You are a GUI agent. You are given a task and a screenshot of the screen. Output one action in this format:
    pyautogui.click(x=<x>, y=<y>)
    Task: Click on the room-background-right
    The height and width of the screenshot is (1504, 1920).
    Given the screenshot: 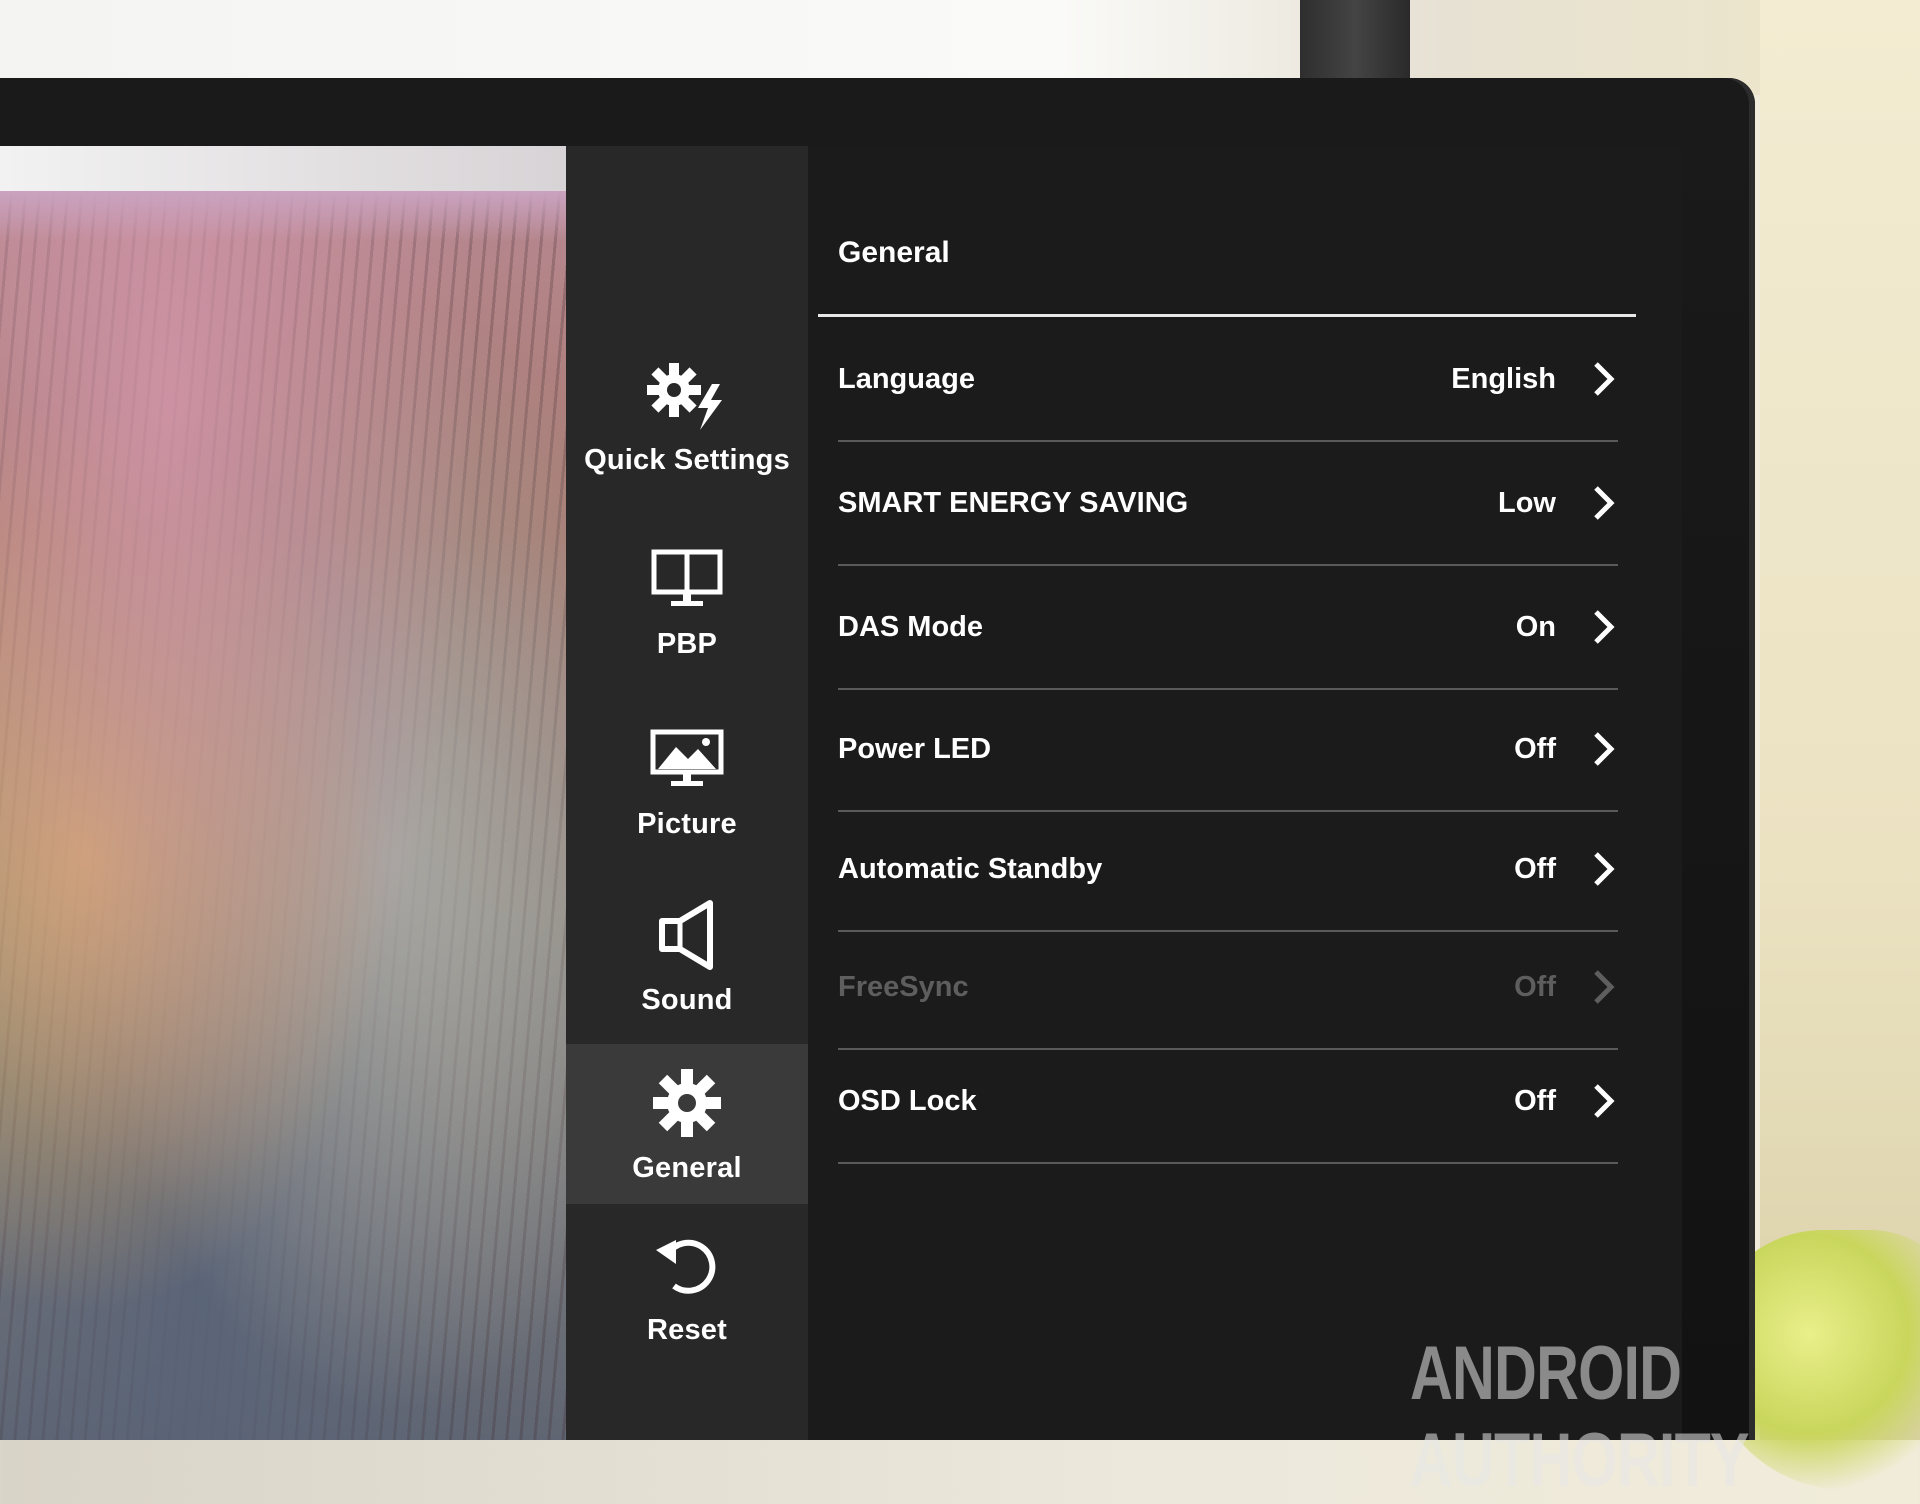 What is the action you would take?
    pyautogui.click(x=1840, y=720)
    